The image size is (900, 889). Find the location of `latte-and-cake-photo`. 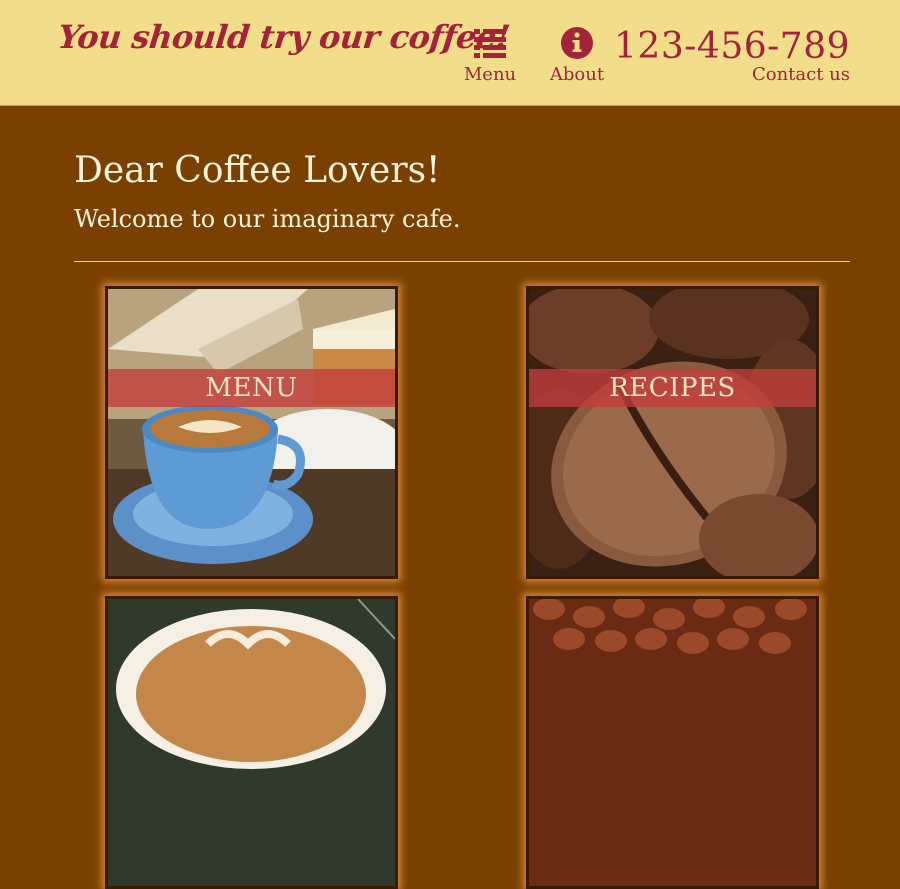

latte-and-cake-photo is located at coordinates (251, 432).